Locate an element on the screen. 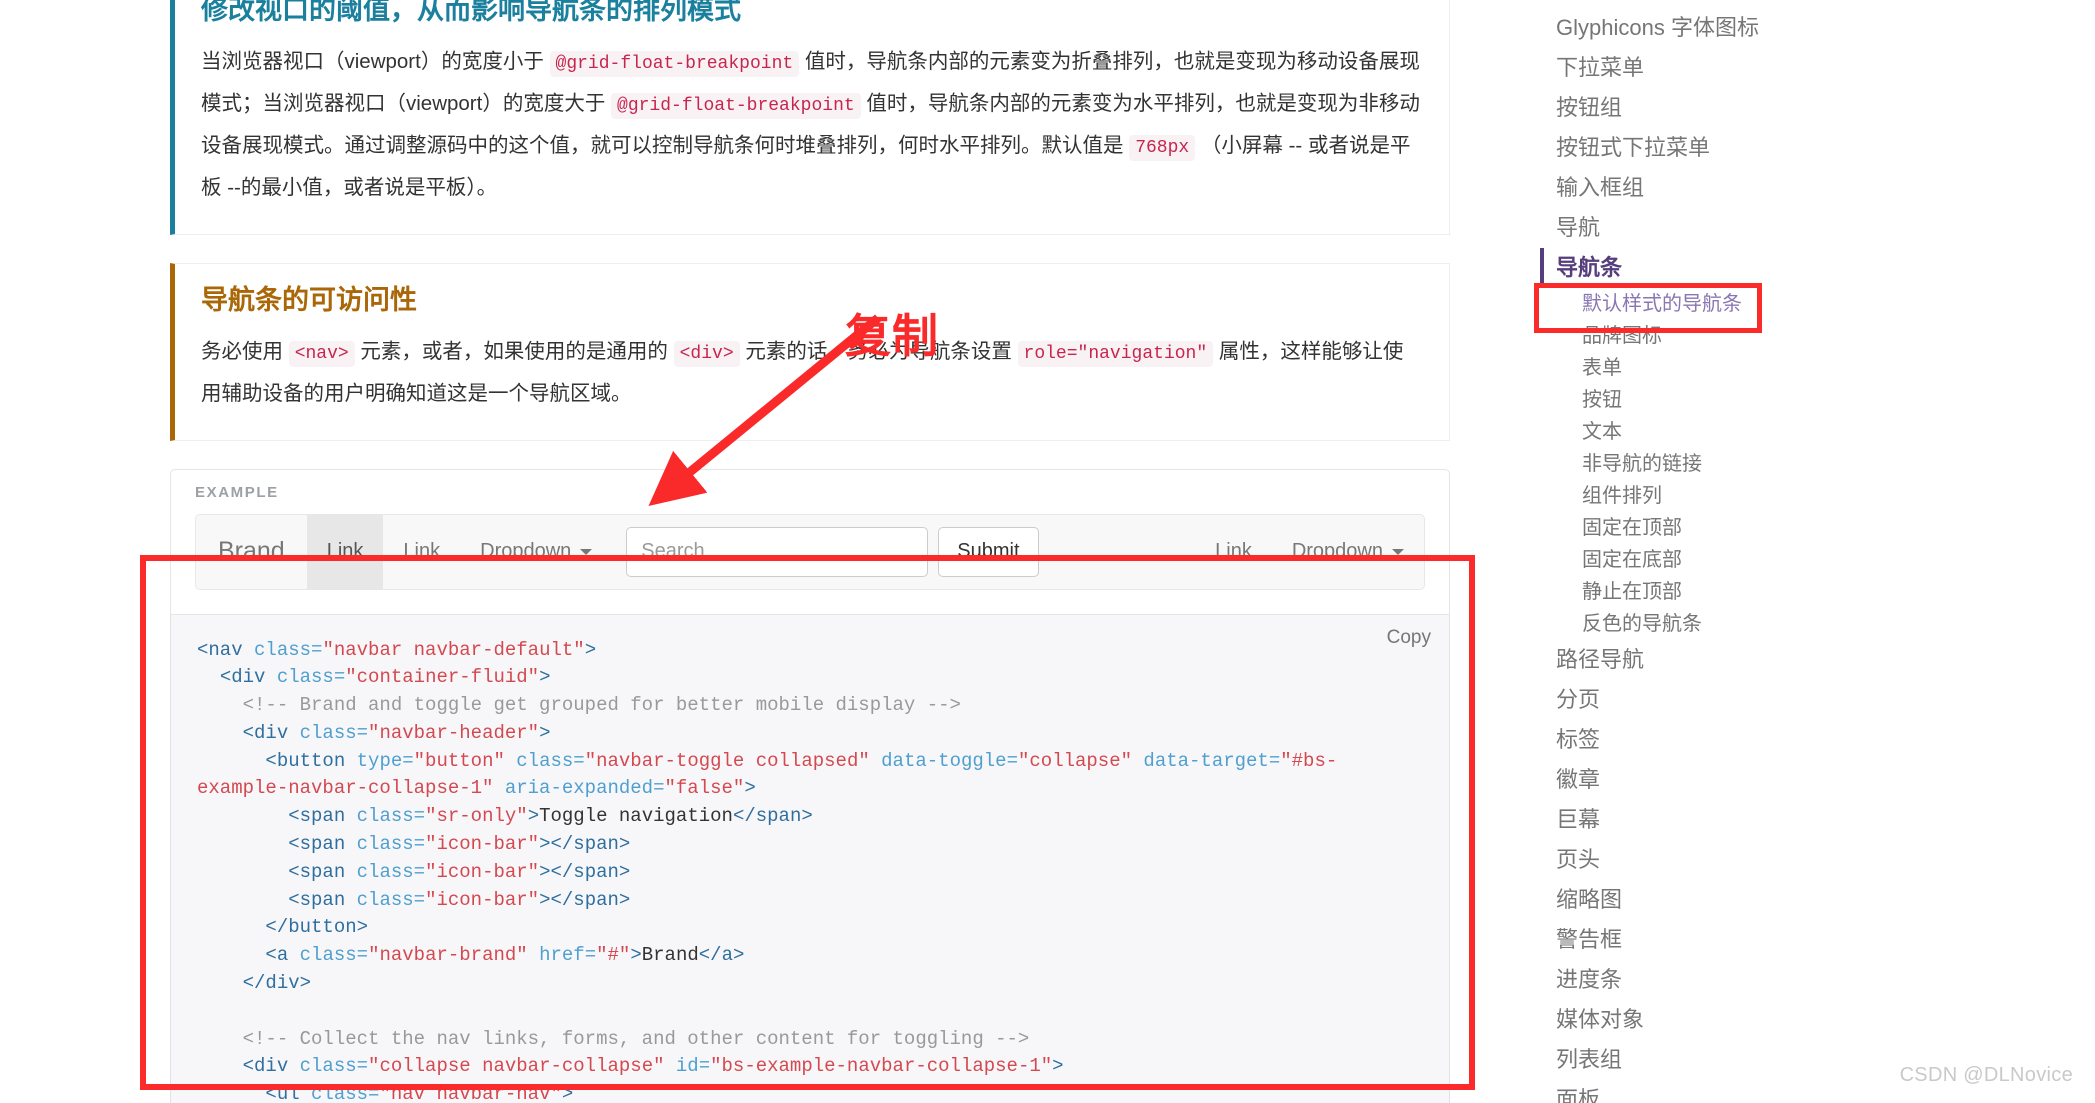 This screenshot has width=2095, height=1103. code-token: data-target= is located at coordinates (1206, 760).